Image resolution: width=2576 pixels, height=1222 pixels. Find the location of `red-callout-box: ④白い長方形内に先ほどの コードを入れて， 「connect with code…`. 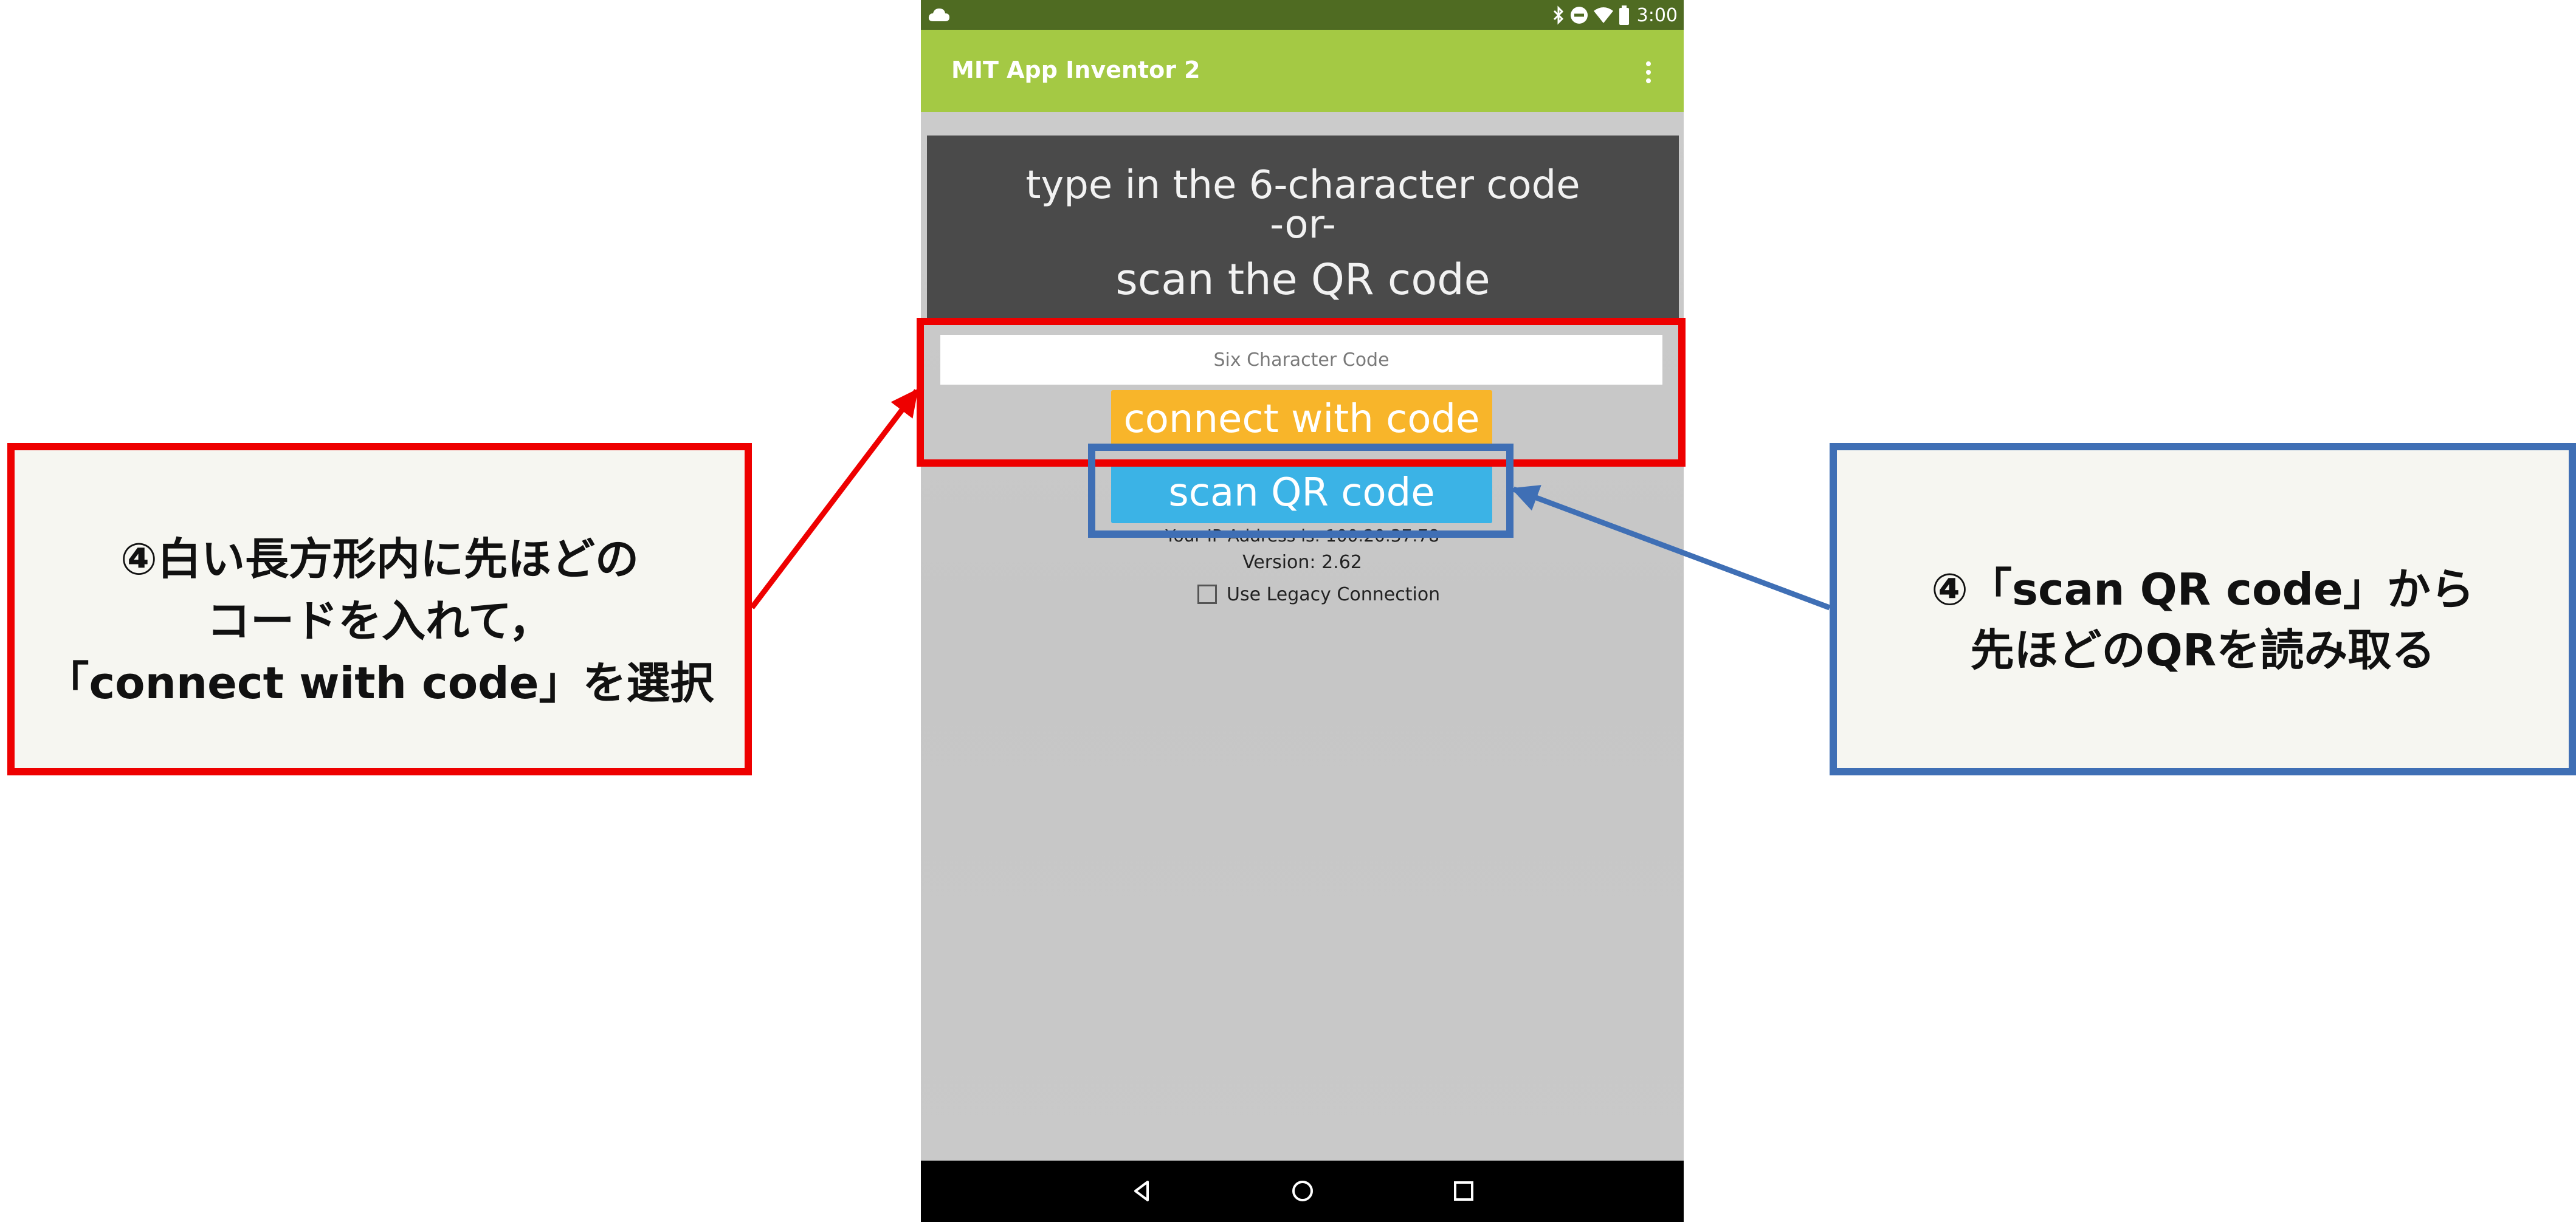

red-callout-box: ④白い長方形内に先ほどの コードを入れて， 「connect with code… is located at coordinates (379, 609).